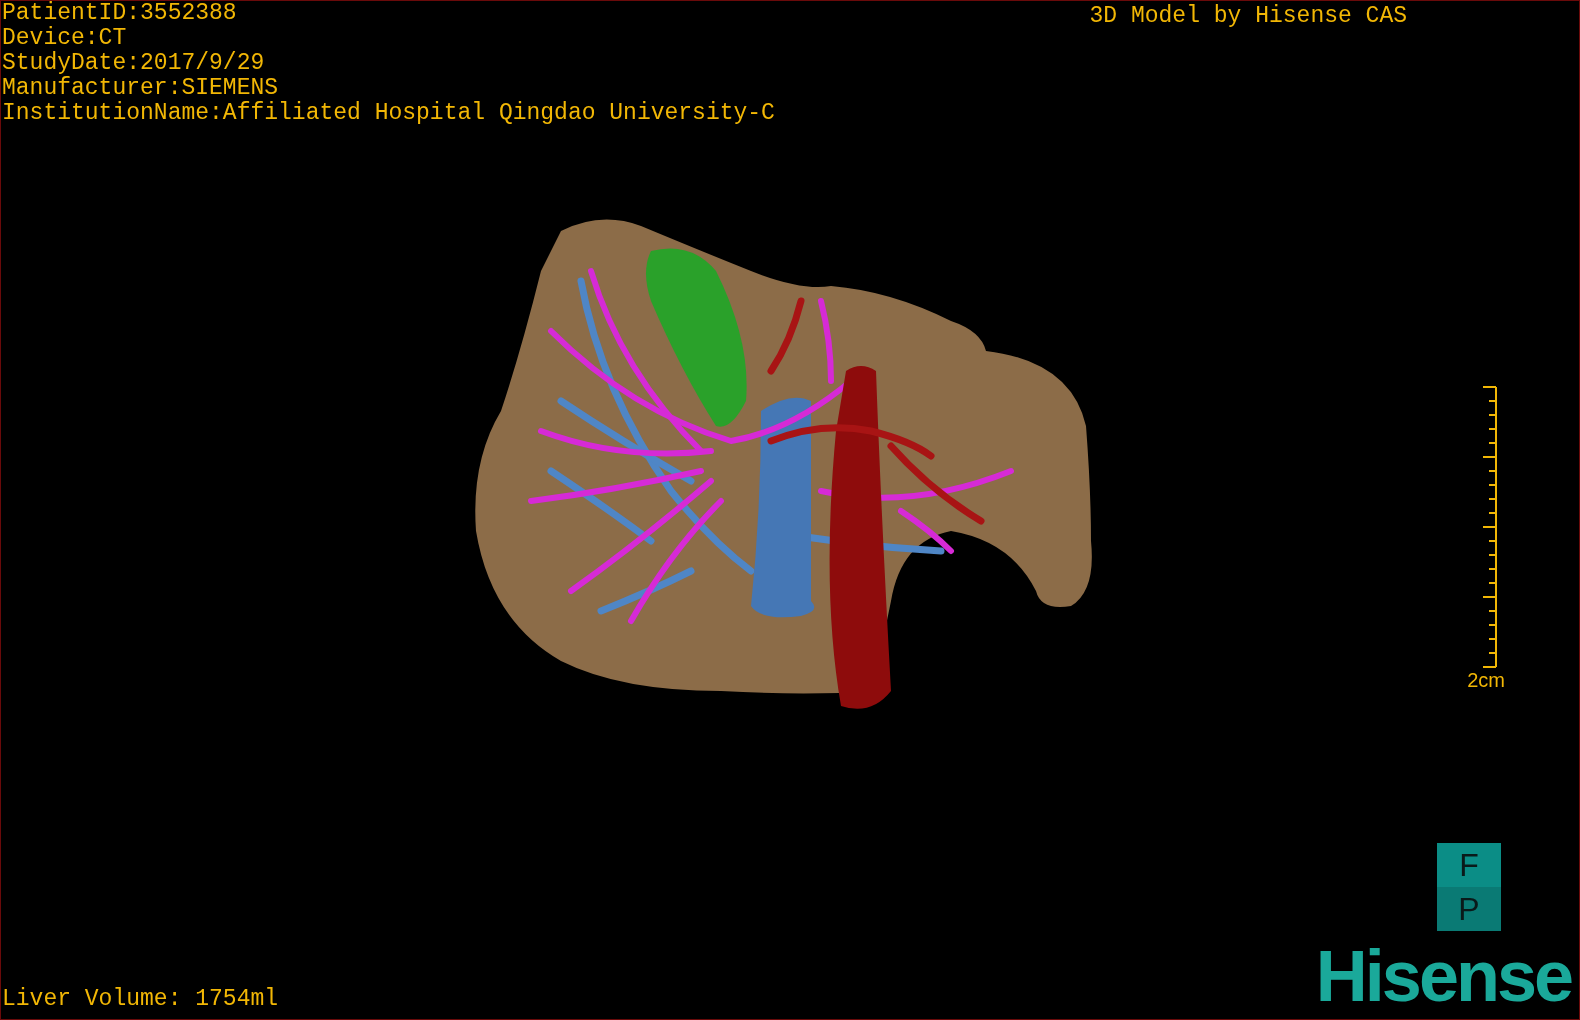  I want to click on model-title: 3D Model by Hisense CAS, so click(1248, 16).